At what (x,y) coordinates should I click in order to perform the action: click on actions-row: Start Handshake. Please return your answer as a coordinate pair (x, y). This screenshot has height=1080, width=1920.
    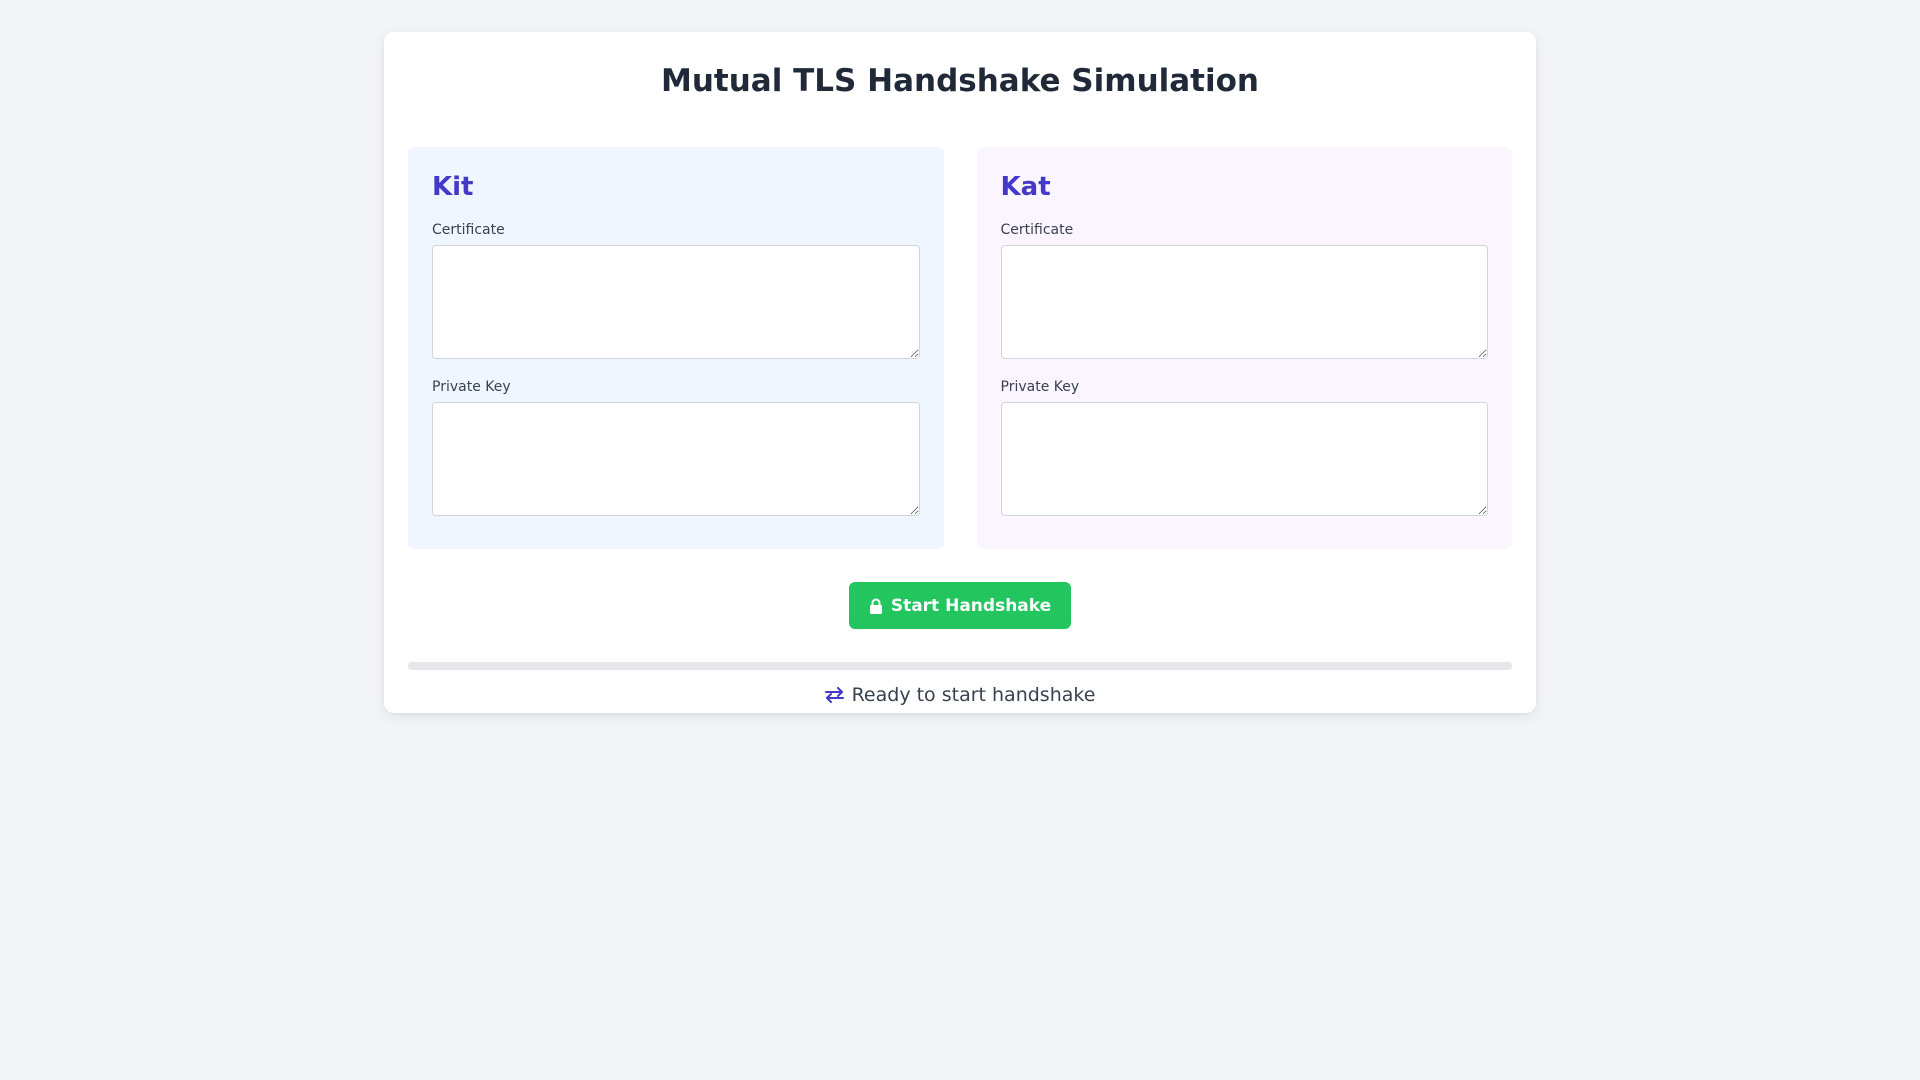
    Looking at the image, I should click on (960, 605).